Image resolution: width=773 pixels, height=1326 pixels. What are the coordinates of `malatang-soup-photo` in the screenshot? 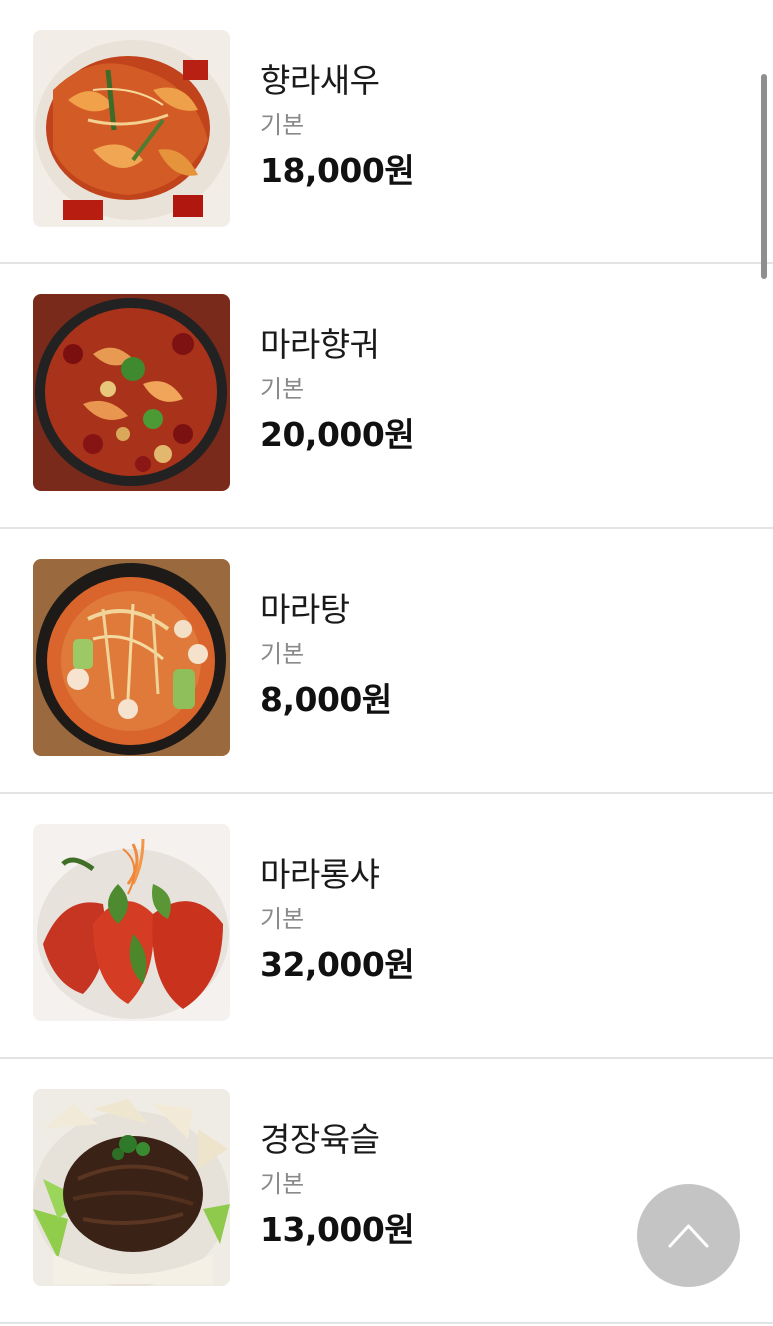 It's located at (131, 657).